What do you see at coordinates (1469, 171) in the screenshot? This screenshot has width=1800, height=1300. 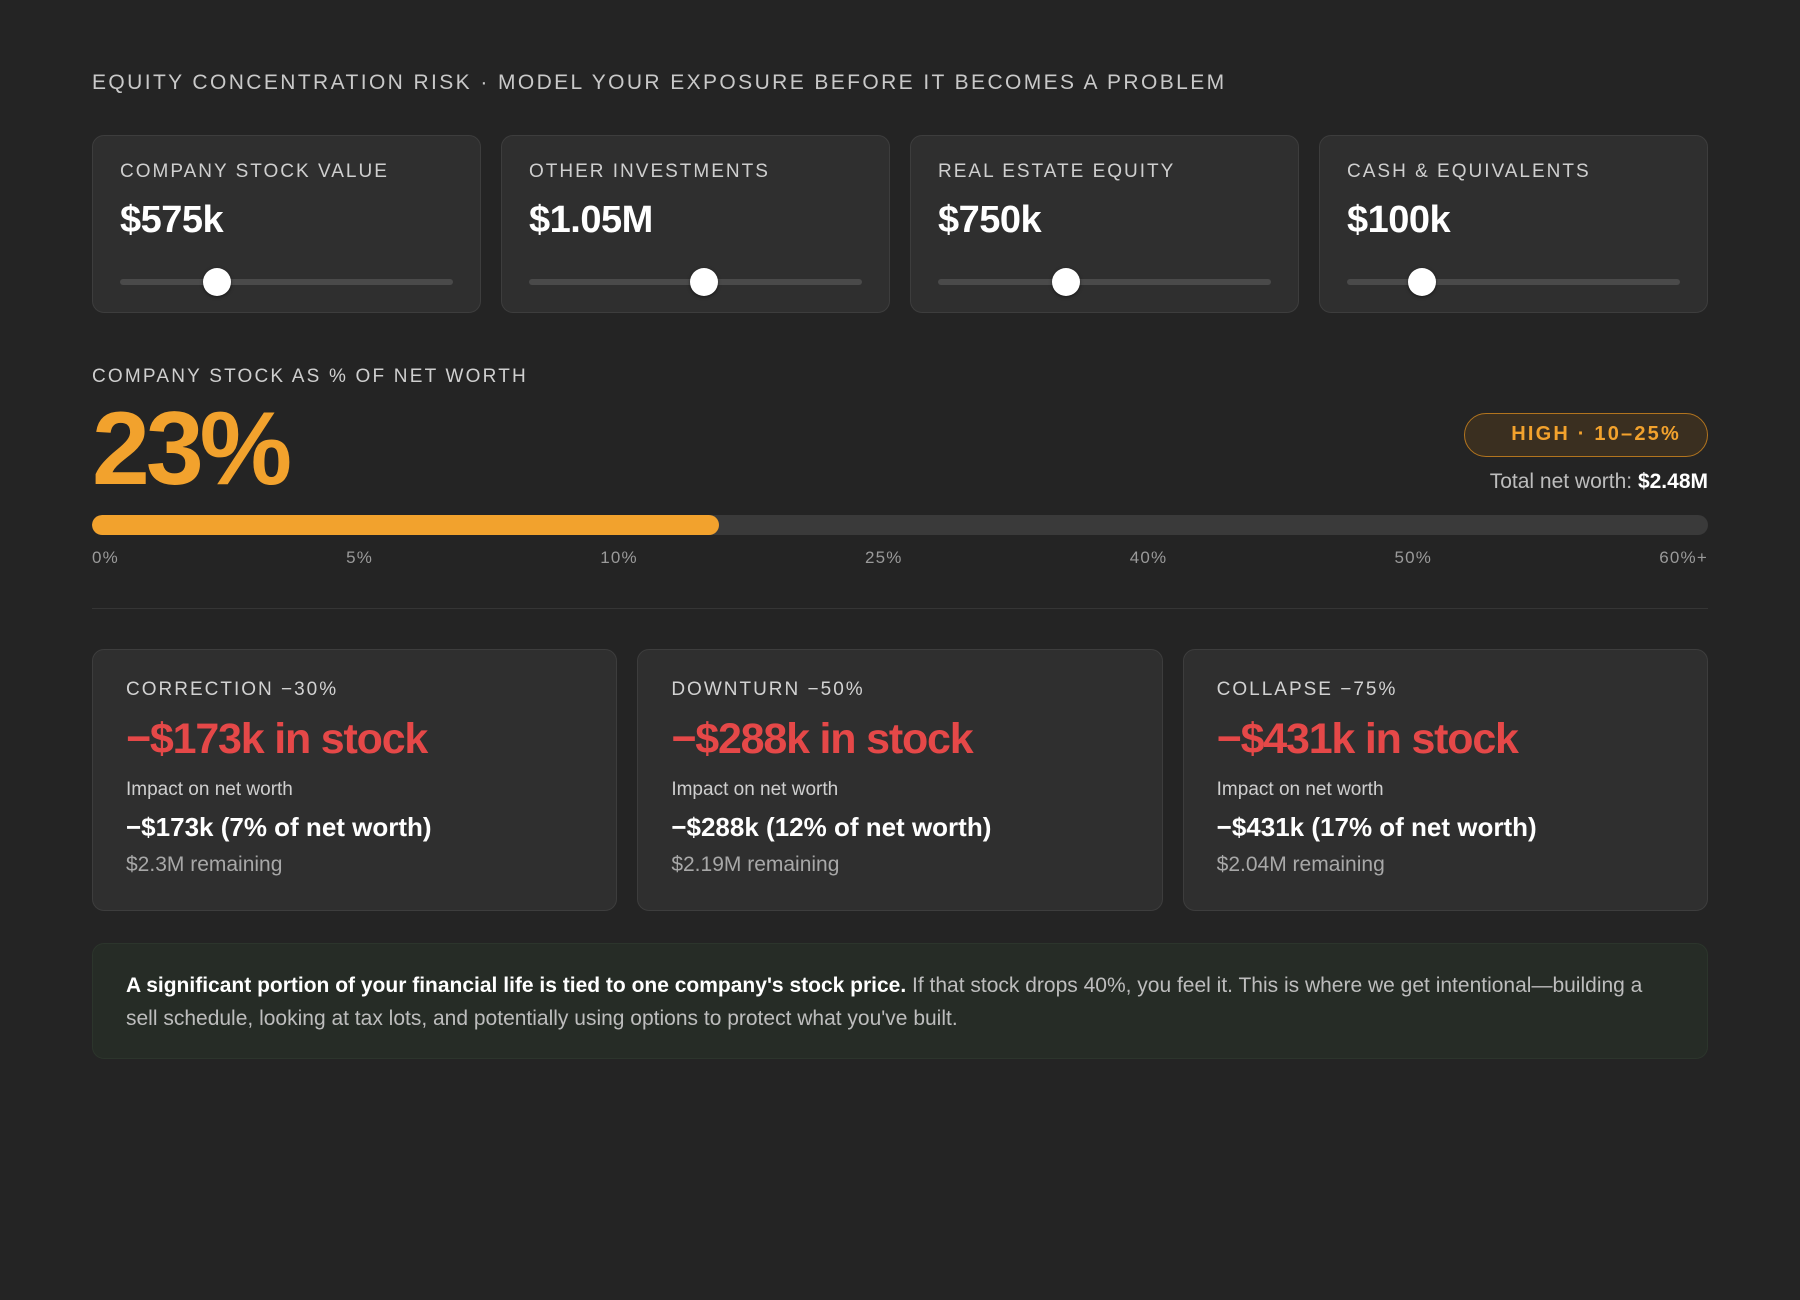 I see `input-label: CASH & EQUIVALENTS` at bounding box center [1469, 171].